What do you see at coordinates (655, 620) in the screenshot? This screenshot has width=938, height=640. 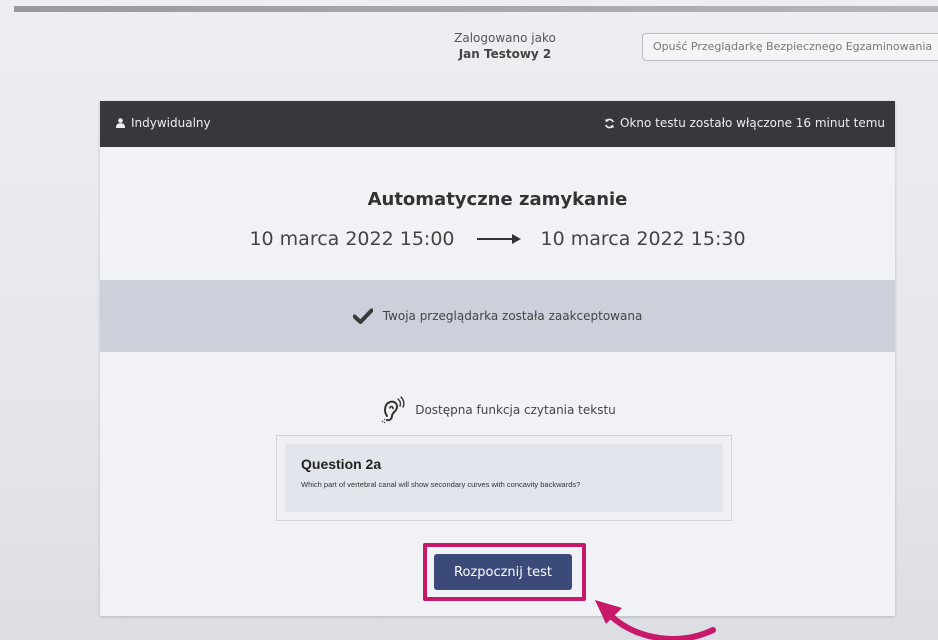 I see `curved-pointer-arrow` at bounding box center [655, 620].